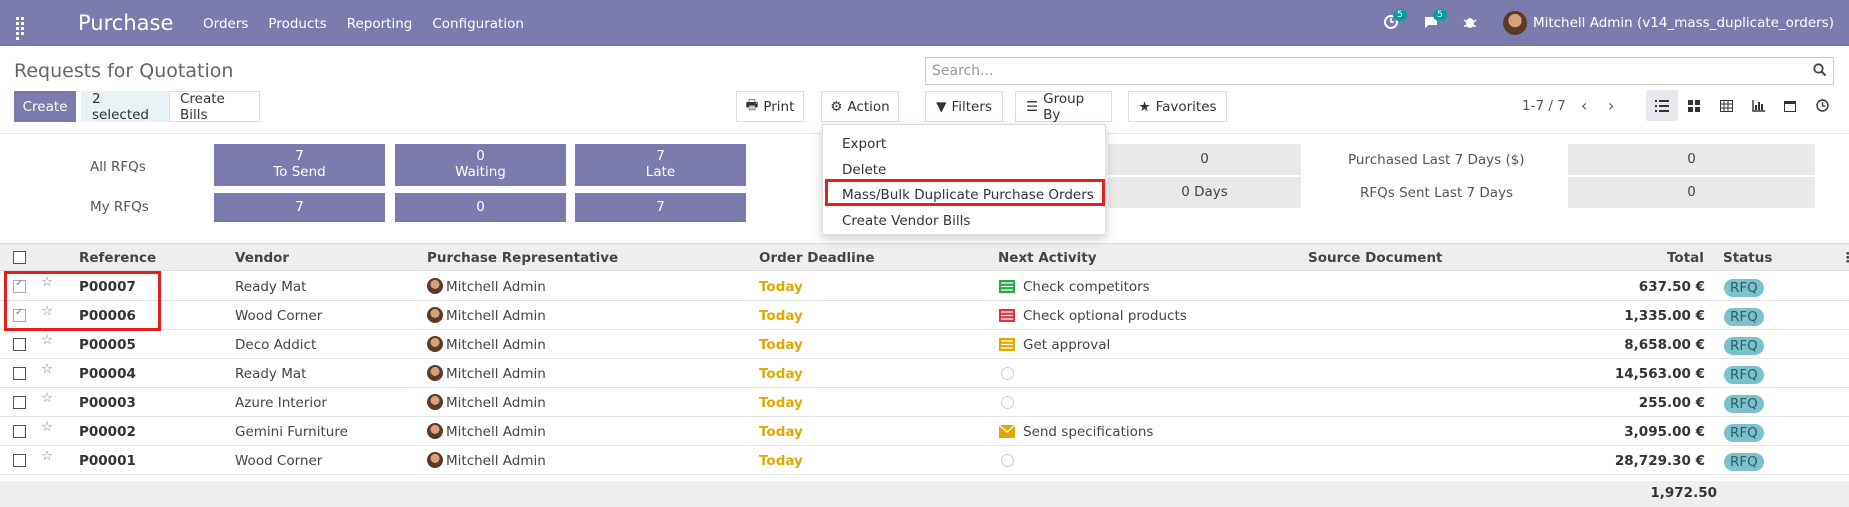 The image size is (1849, 507). I want to click on row-vendor: Gemini Furniture, so click(291, 432).